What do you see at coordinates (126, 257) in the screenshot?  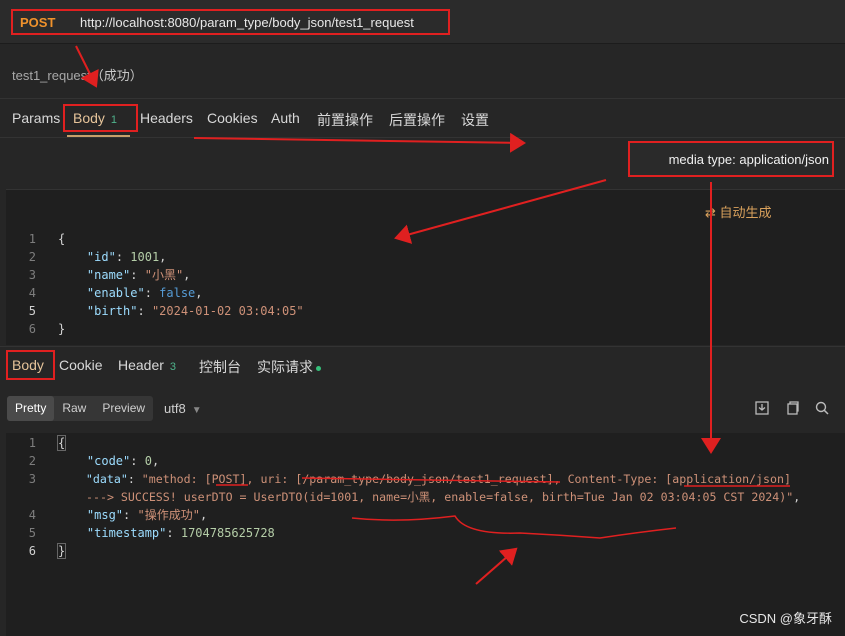 I see `code-line: "id": 1001,` at bounding box center [126, 257].